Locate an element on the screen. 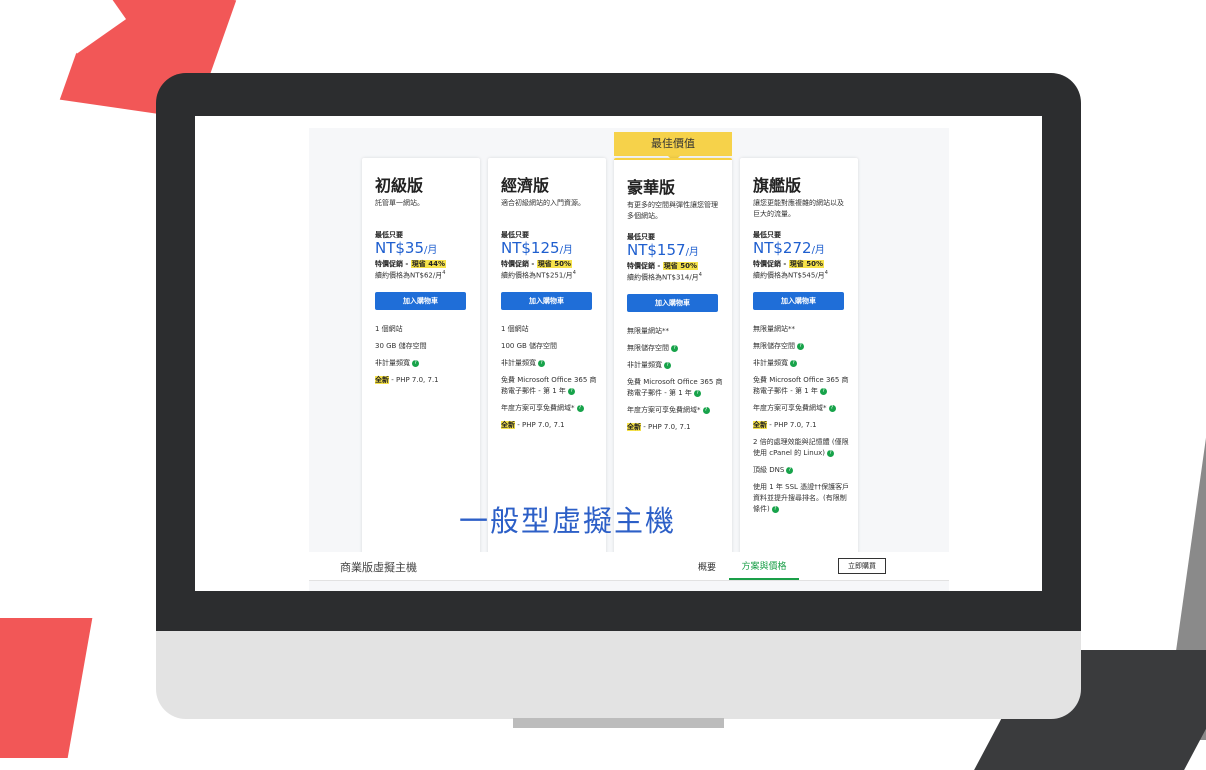  renewal-price: 續約價格為NT$545/月4 is located at coordinates (790, 275).